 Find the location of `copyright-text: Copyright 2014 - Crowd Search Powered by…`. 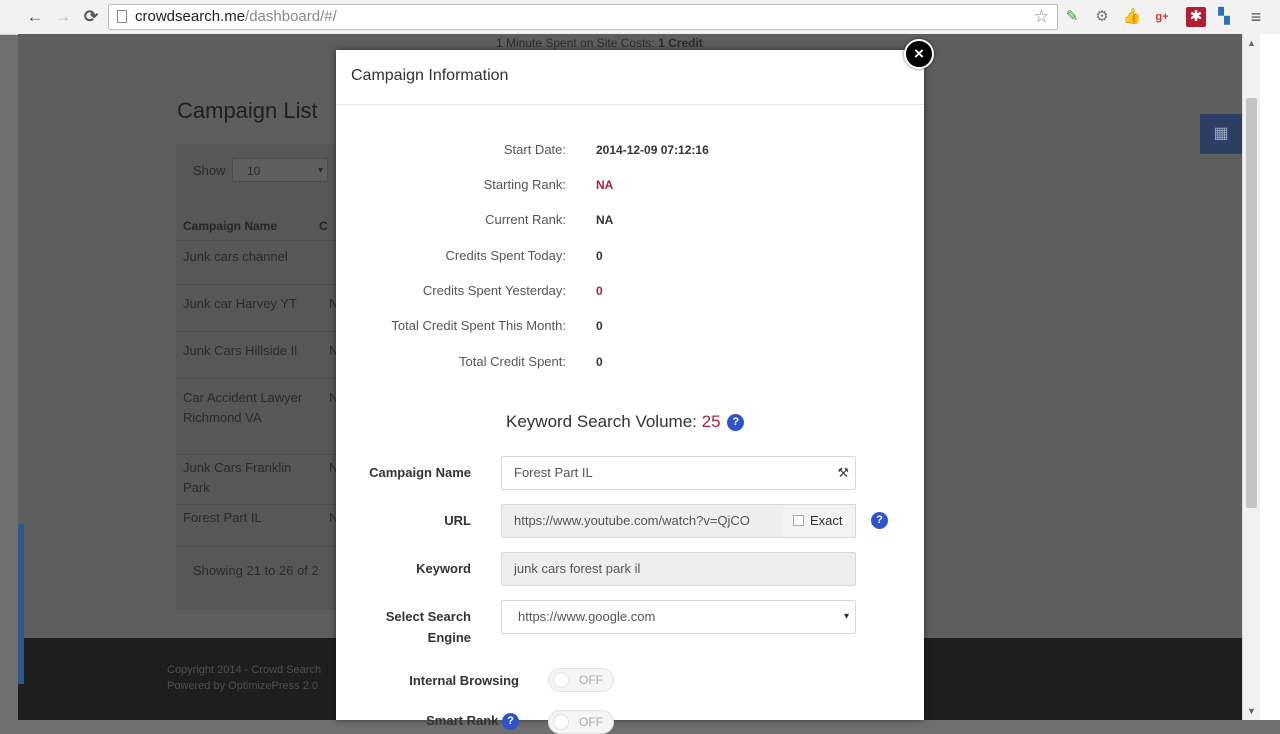

copyright-text: Copyright 2014 - Crowd Search Powered by… is located at coordinates (244, 678).